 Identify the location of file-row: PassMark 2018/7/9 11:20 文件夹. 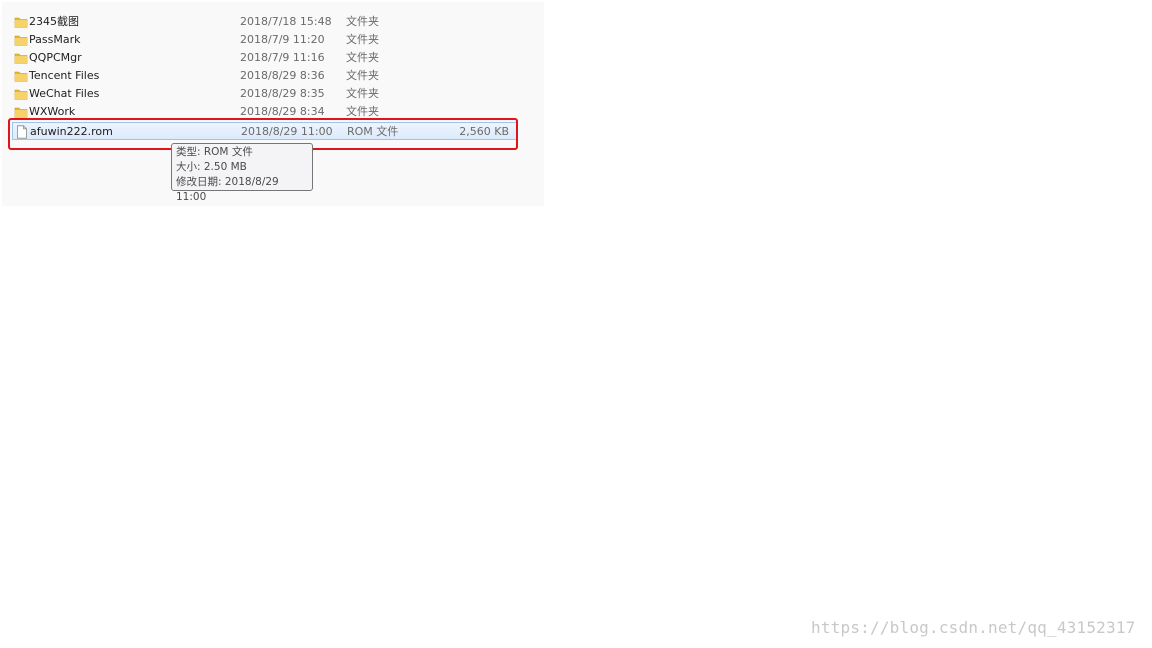
(265, 40).